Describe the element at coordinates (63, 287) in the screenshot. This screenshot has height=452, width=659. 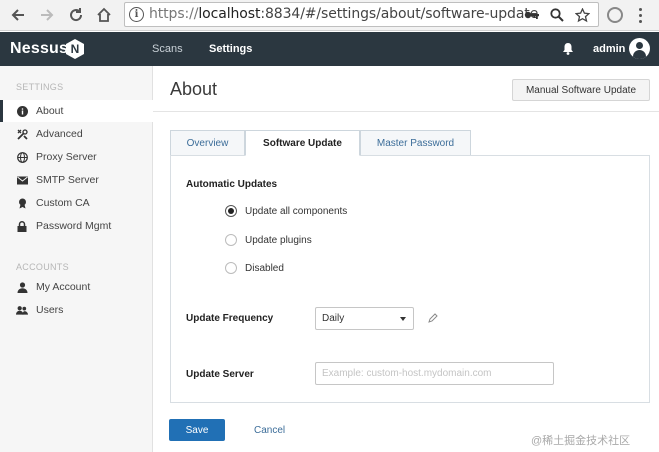
I see `sidebar-item-label: My Account` at that location.